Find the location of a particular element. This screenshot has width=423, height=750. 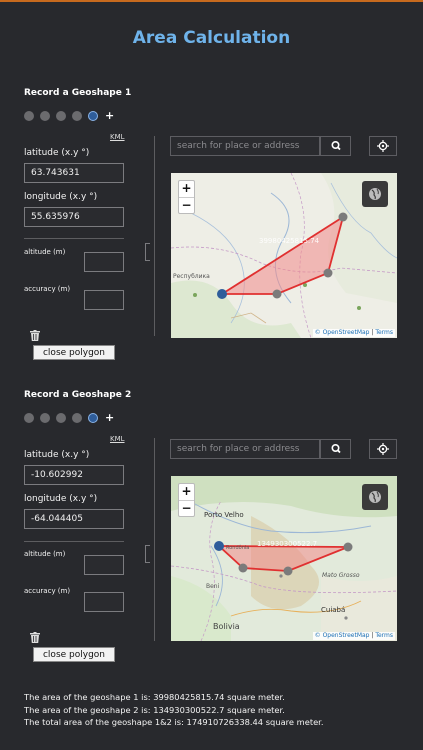

place-label: Республика is located at coordinates (191, 276).